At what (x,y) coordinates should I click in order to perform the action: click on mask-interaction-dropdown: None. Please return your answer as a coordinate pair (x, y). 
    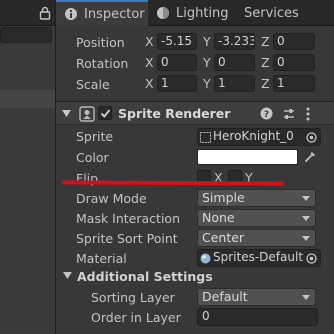
    Looking at the image, I should click on (256, 218).